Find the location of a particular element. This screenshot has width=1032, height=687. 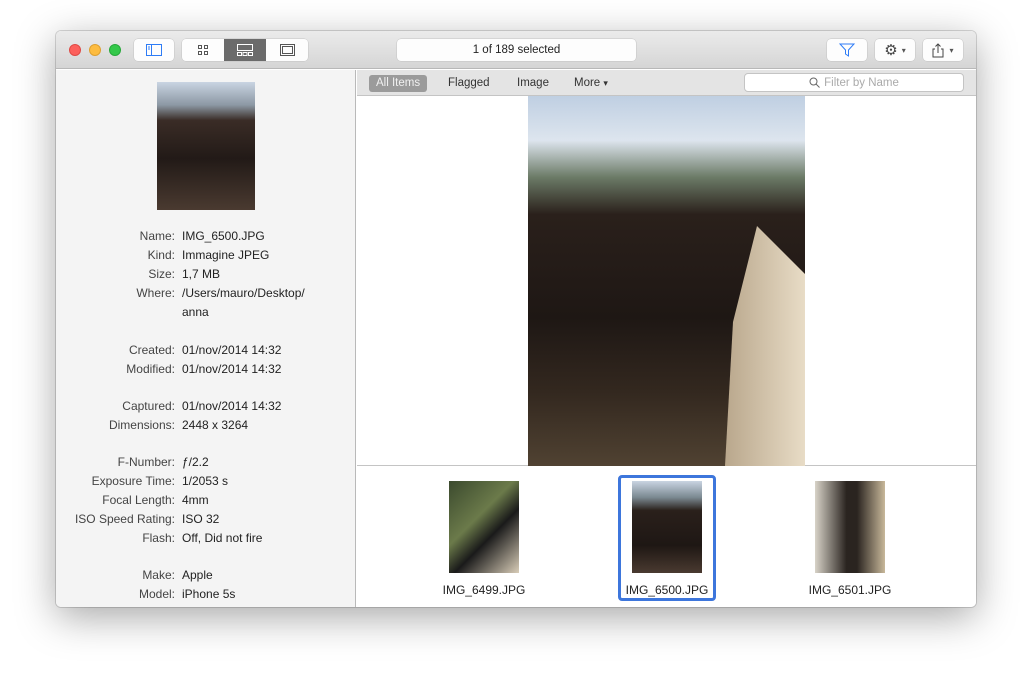

info-row: Where: /Users/mauro/Desktop/ anna is located at coordinates (205, 303).